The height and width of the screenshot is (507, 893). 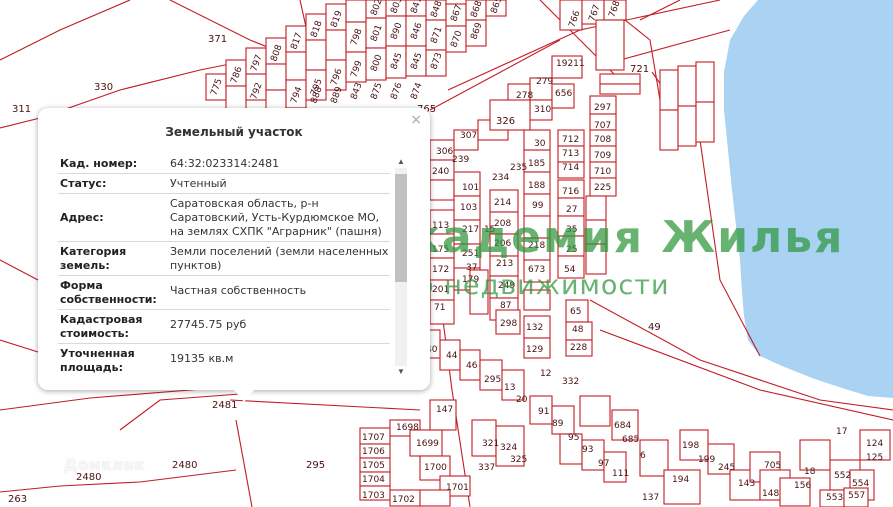 I want to click on svg-text: 324, so click(x=508, y=448).